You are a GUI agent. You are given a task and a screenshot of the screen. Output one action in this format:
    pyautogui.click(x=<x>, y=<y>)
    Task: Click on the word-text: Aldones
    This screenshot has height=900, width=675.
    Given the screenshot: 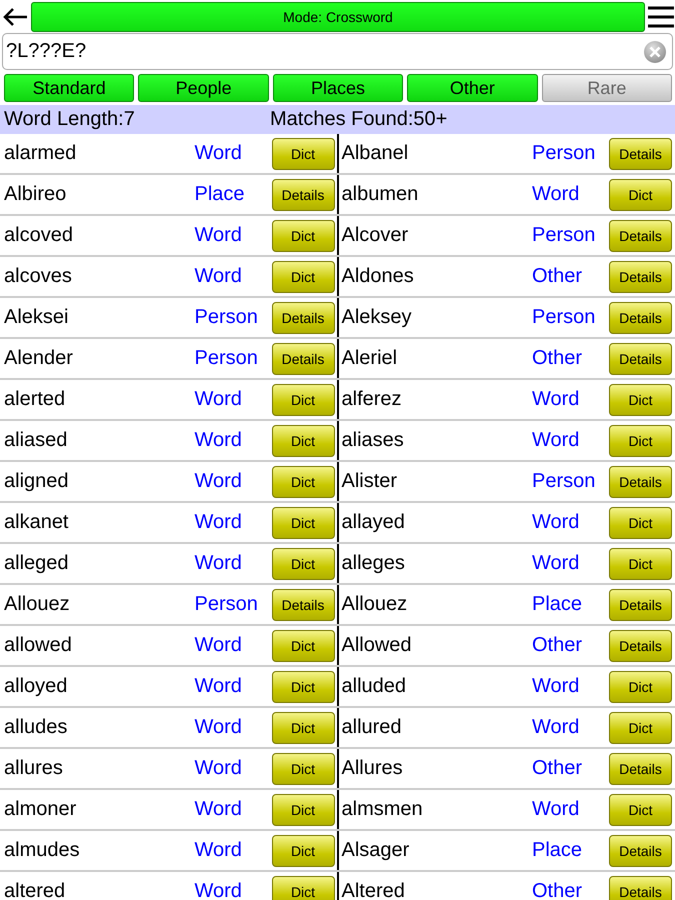 What is the action you would take?
    pyautogui.click(x=378, y=276)
    